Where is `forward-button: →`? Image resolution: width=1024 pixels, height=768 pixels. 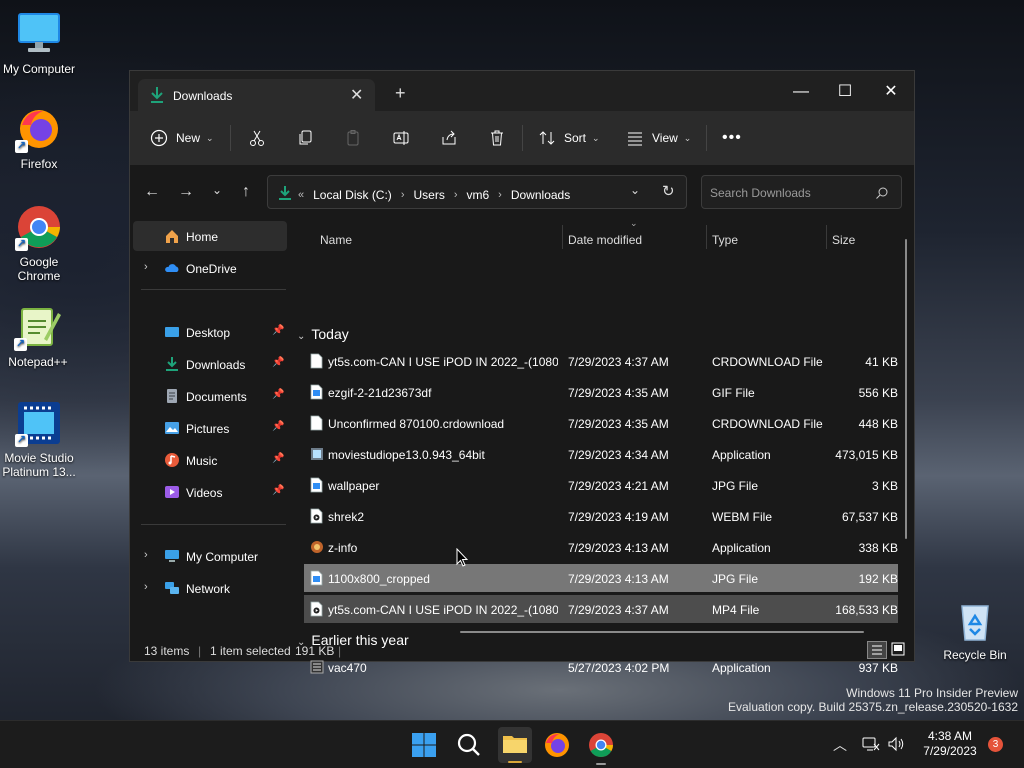 forward-button: → is located at coordinates (186, 193).